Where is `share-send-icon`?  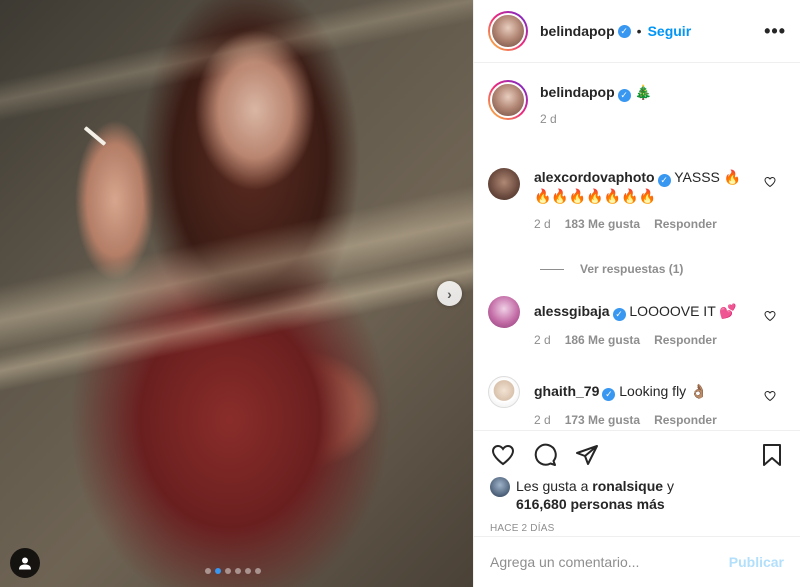
share-send-icon is located at coordinates (587, 455).